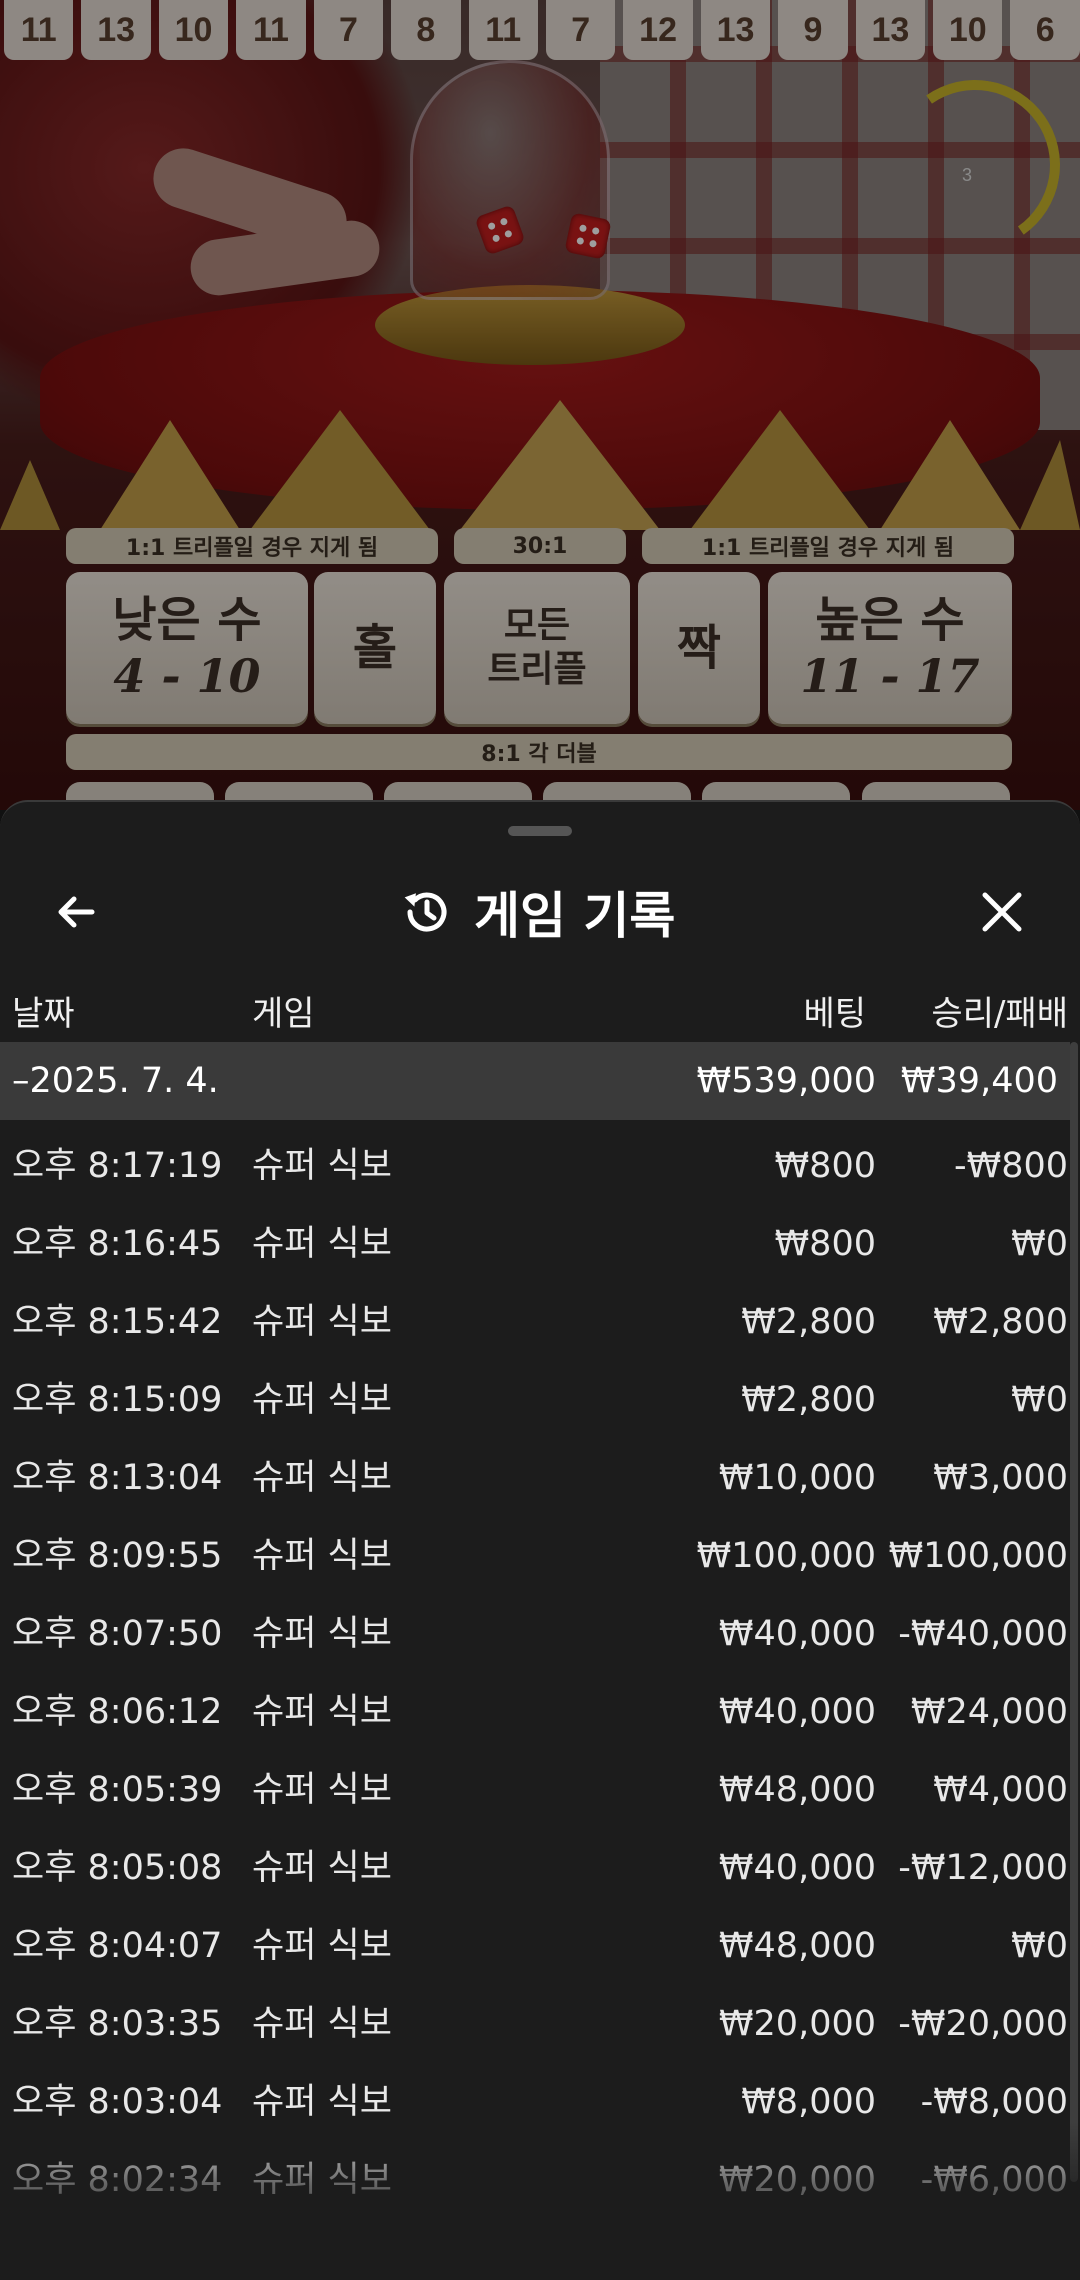 Image resolution: width=1080 pixels, height=2280 pixels. Describe the element at coordinates (575, 916) in the screenshot. I see `sheet-title: 게임 기록` at that location.